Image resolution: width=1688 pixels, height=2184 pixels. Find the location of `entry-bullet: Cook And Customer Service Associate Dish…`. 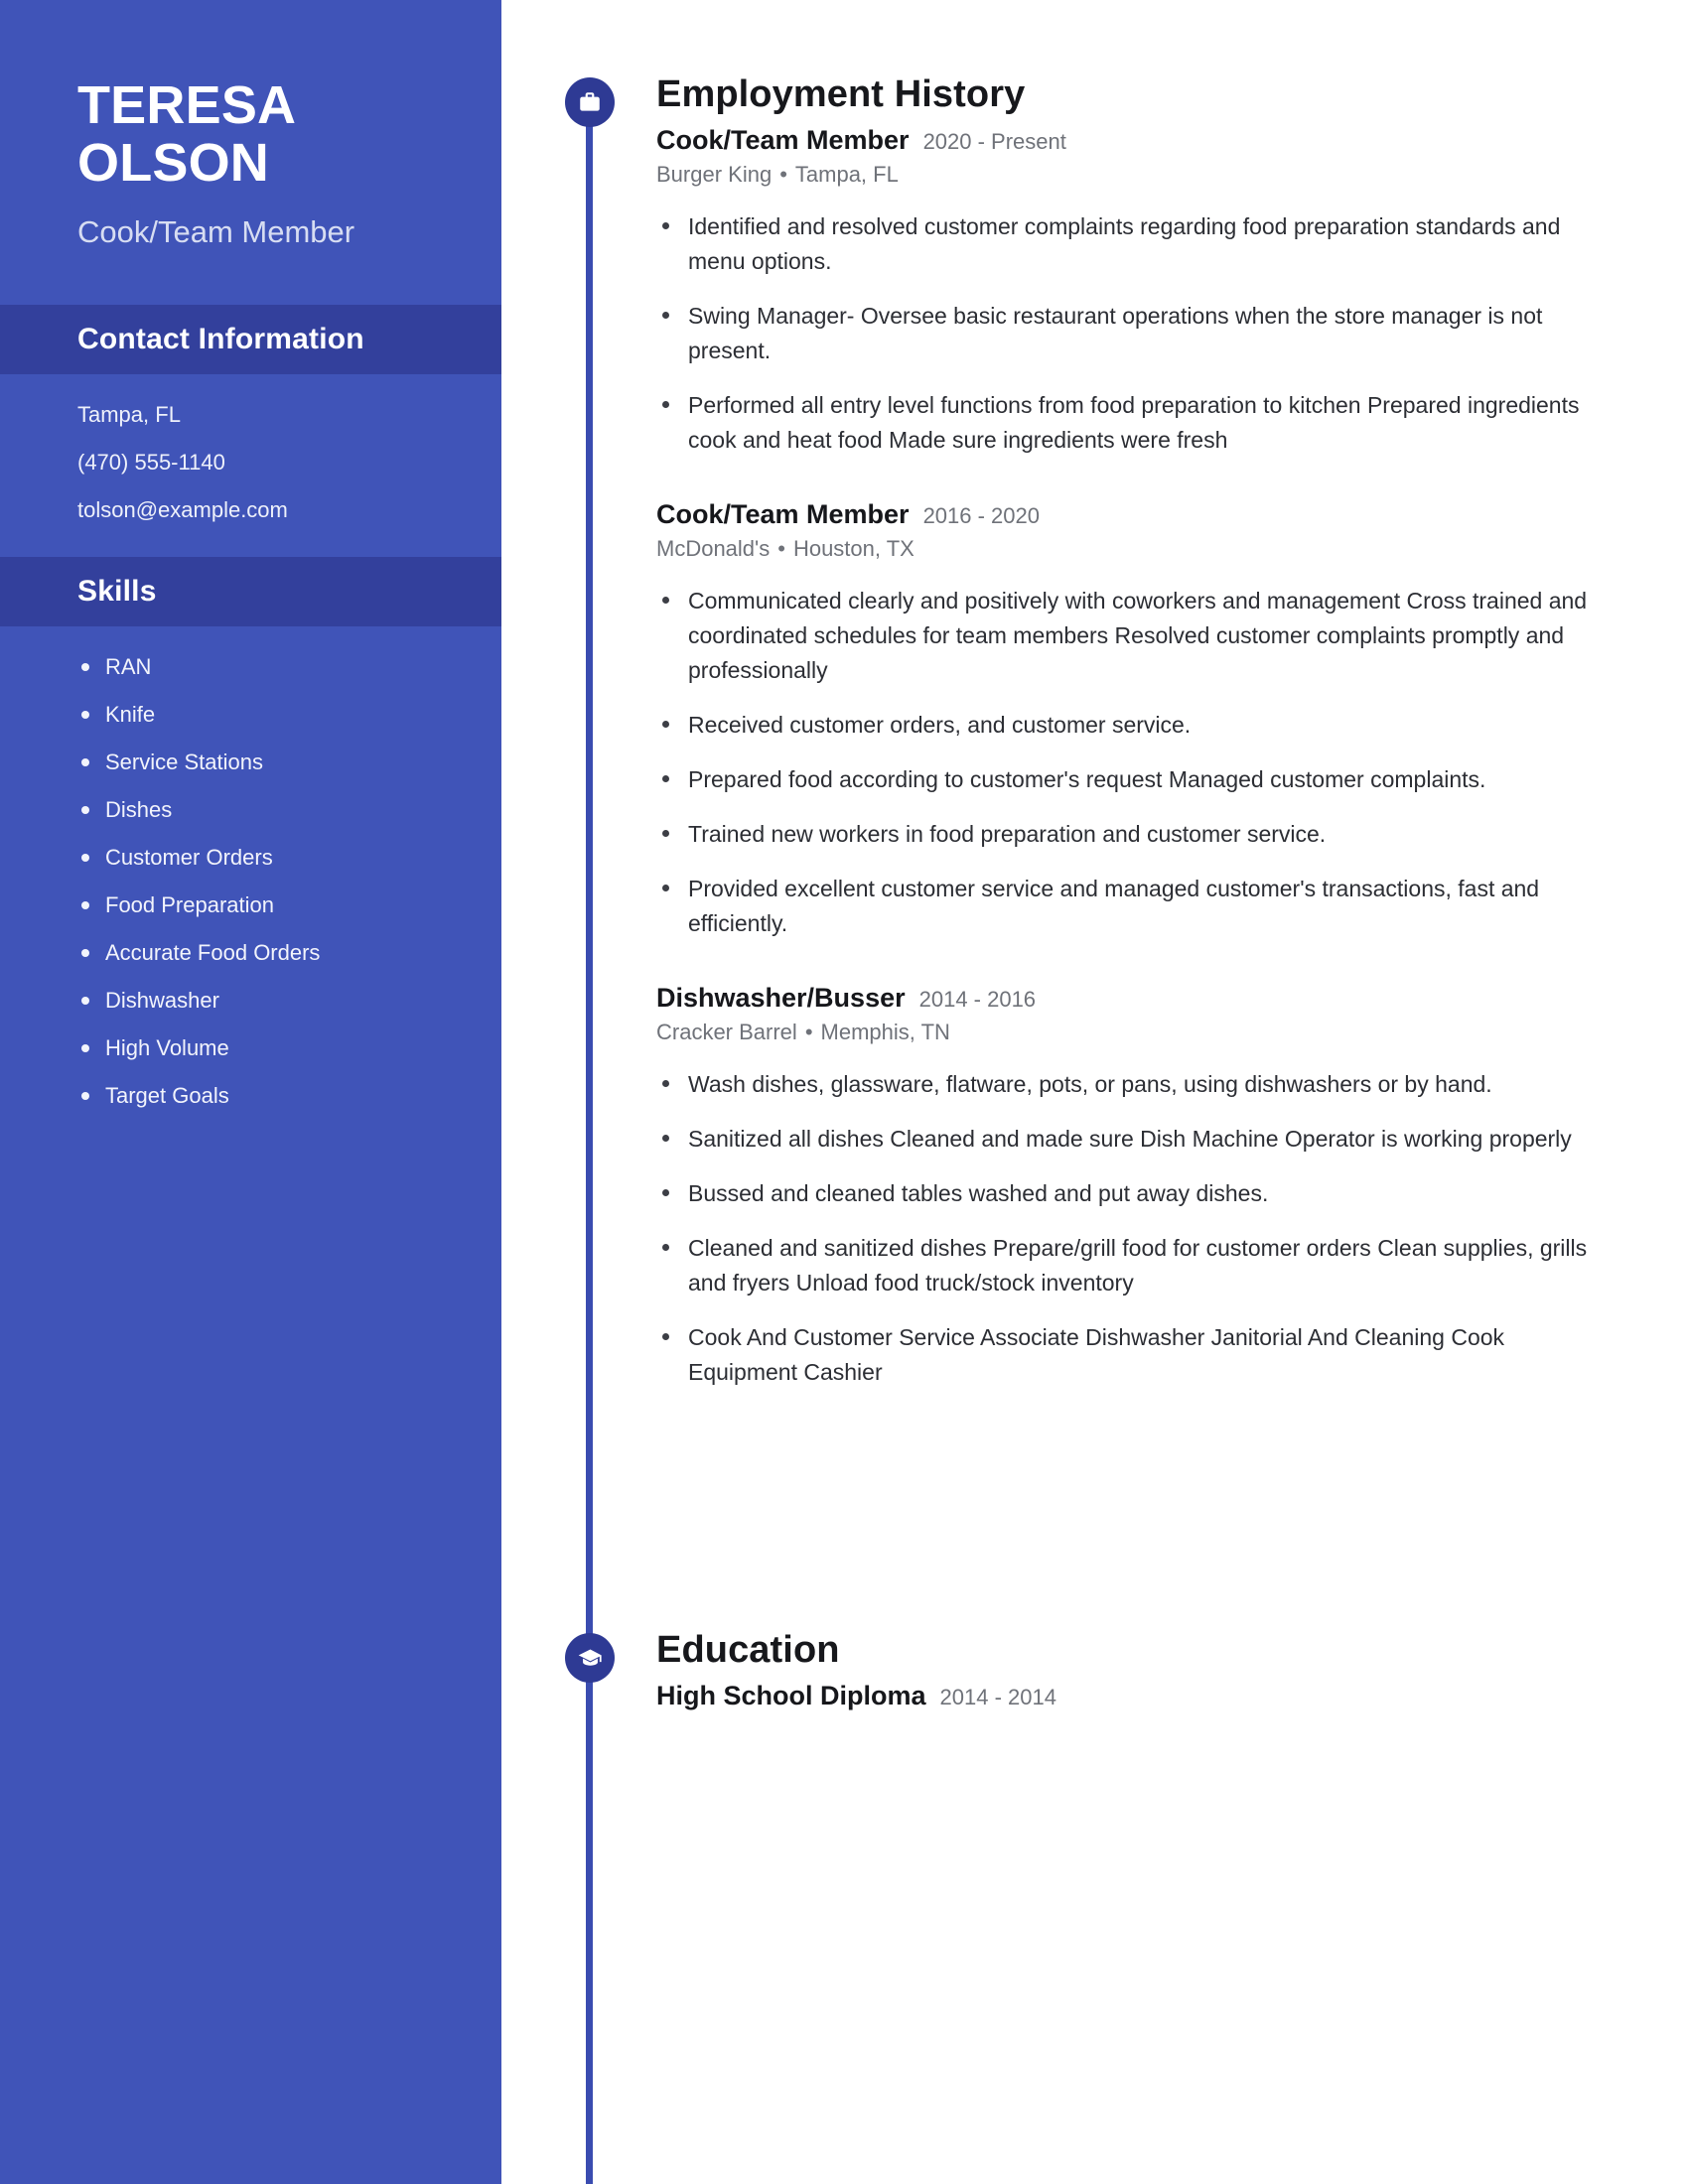

entry-bullet: Cook And Customer Service Associate Dish… is located at coordinates (1135, 1355).